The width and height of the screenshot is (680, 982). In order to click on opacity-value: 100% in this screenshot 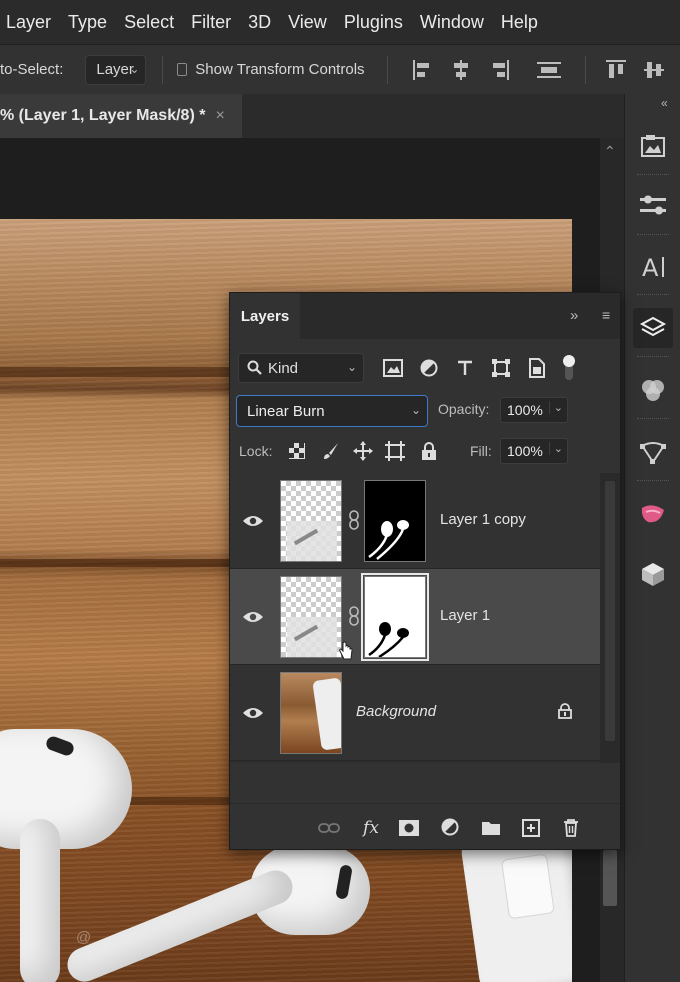, I will do `click(525, 410)`.